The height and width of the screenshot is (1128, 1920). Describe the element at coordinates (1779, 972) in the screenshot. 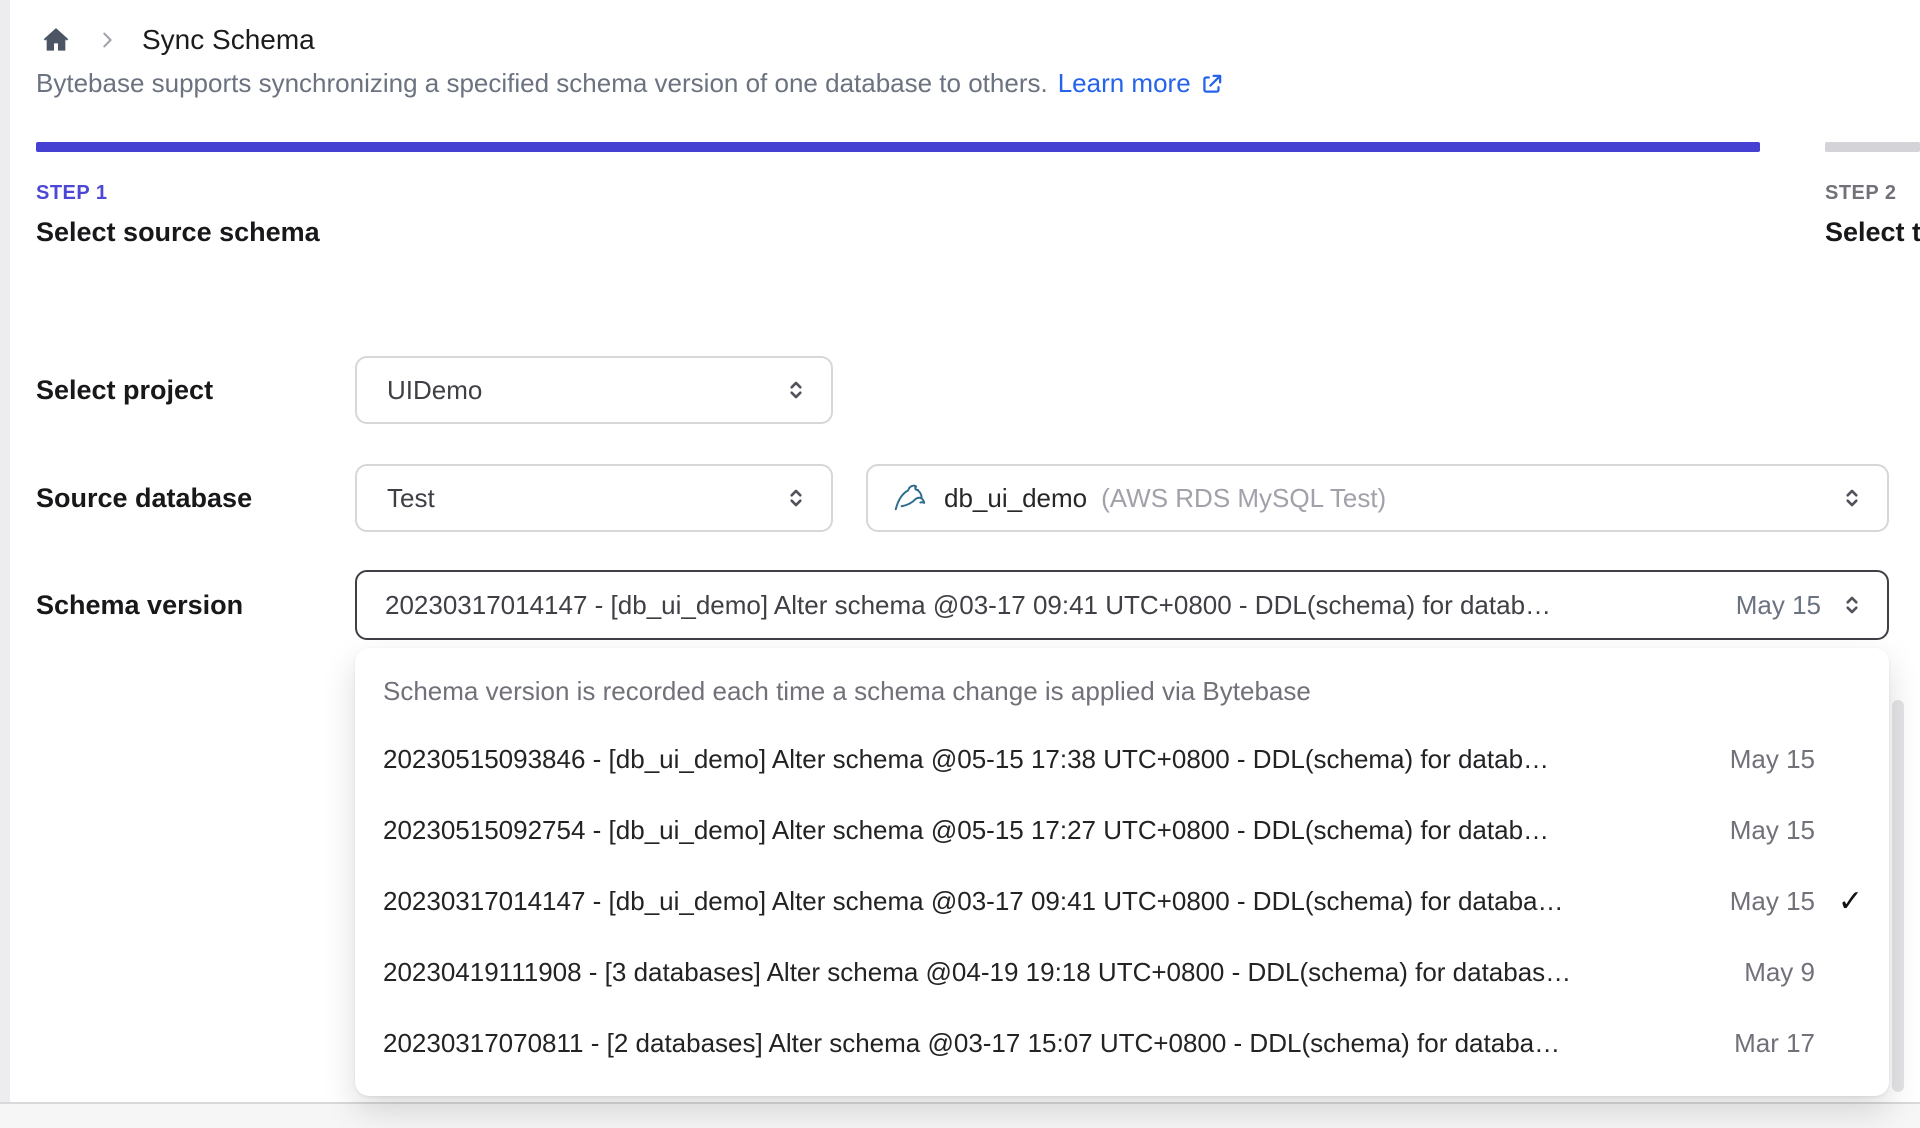

I see `option-date: May 9` at that location.